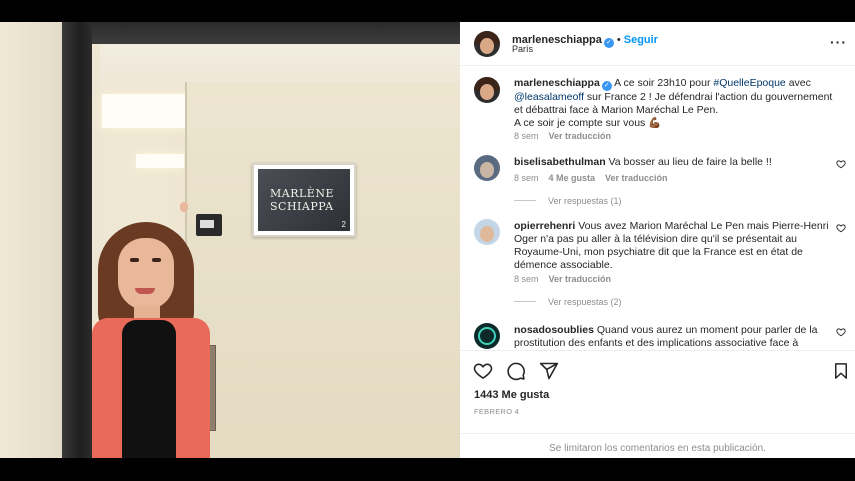 The image size is (855, 481). What do you see at coordinates (516, 371) in the screenshot?
I see `comment-bubble-icon` at bounding box center [516, 371].